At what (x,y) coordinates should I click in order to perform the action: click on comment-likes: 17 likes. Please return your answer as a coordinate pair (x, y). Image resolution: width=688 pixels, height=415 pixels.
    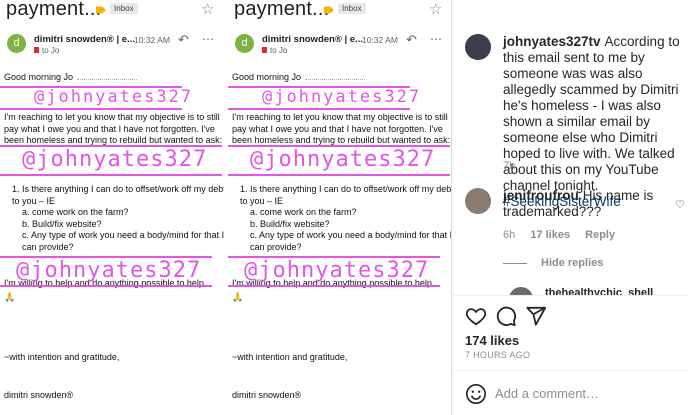
    Looking at the image, I should click on (550, 235).